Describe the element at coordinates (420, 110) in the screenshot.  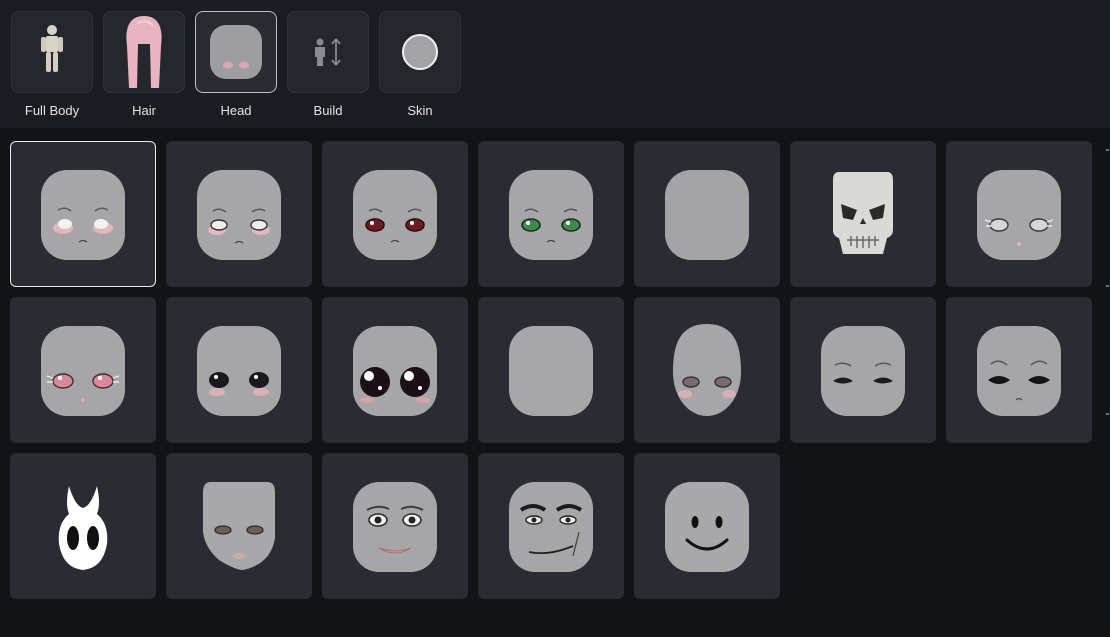
I see `category-label: Skin` at that location.